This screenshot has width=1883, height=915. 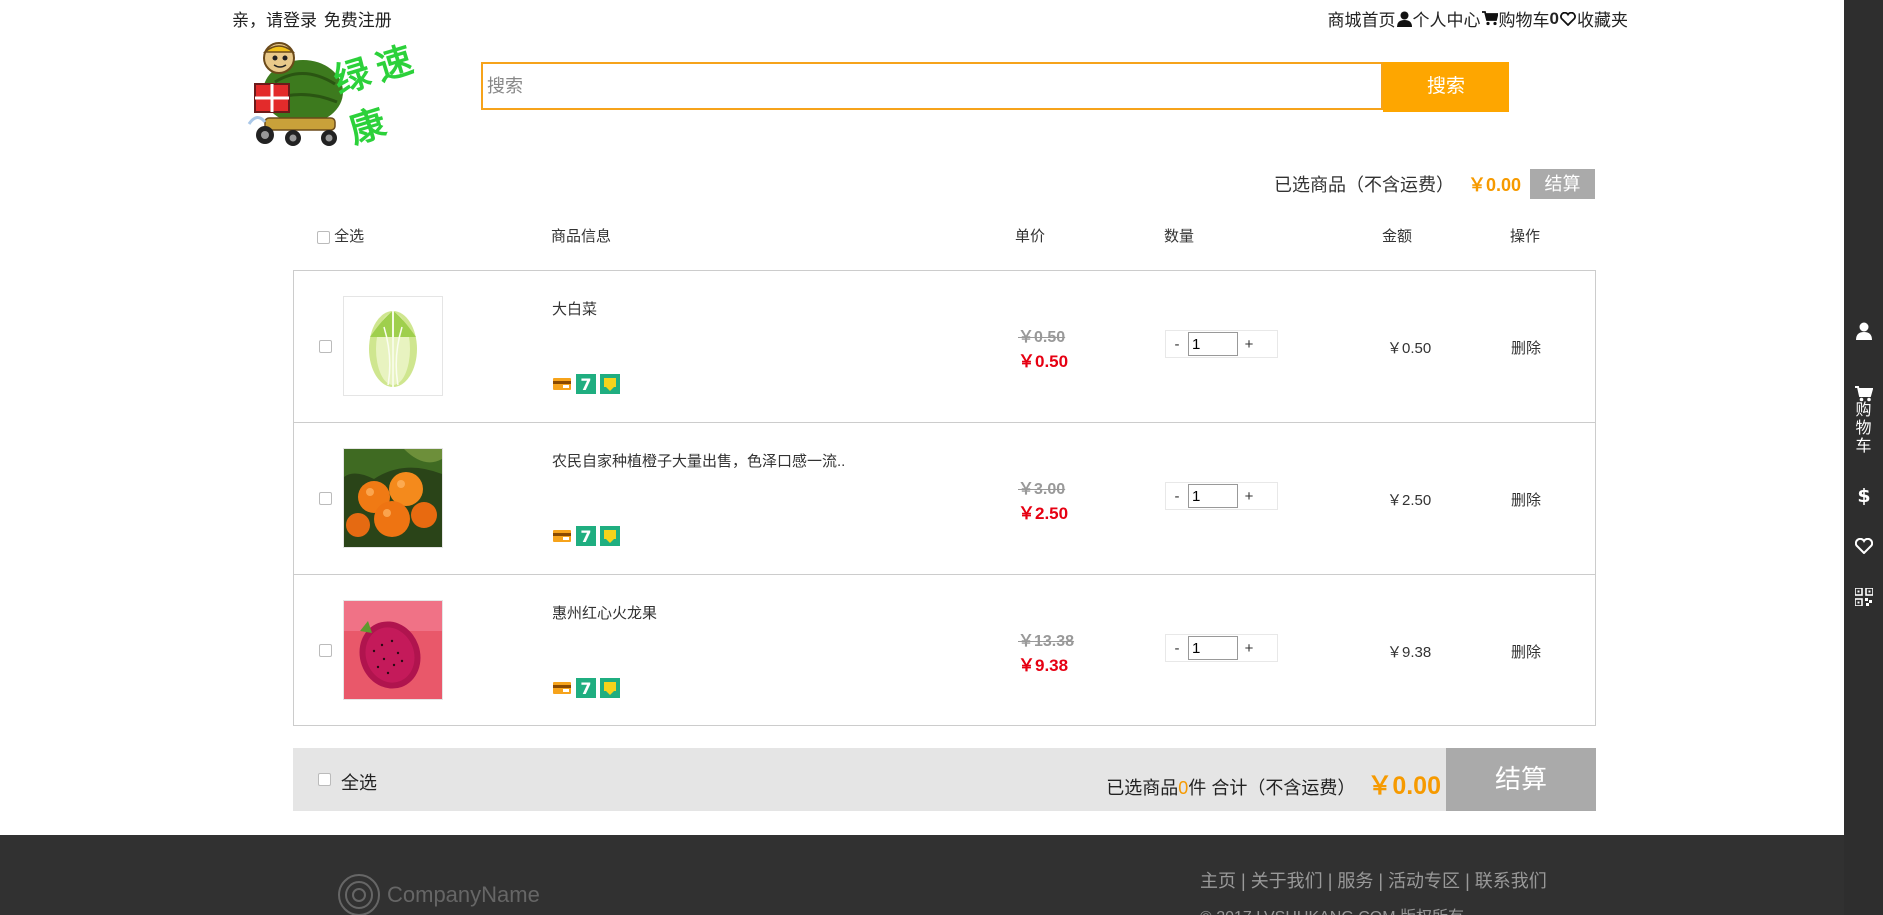 I want to click on dollar-icon: $, so click(x=1863, y=495).